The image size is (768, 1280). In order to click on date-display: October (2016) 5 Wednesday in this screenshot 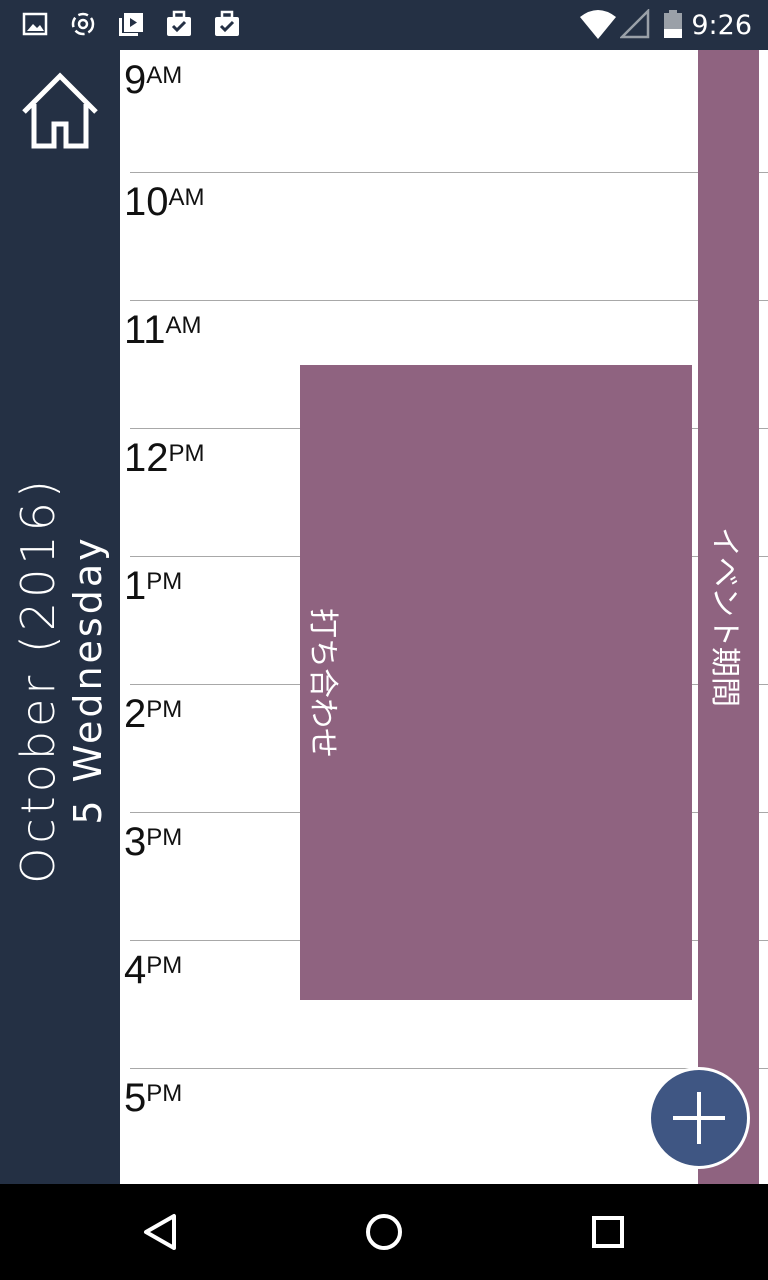, I will do `click(60, 680)`.